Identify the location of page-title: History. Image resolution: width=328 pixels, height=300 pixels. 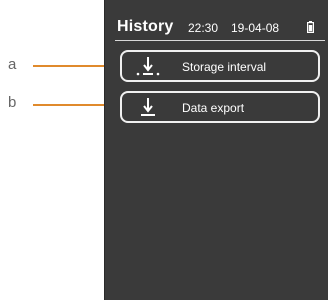
(145, 26).